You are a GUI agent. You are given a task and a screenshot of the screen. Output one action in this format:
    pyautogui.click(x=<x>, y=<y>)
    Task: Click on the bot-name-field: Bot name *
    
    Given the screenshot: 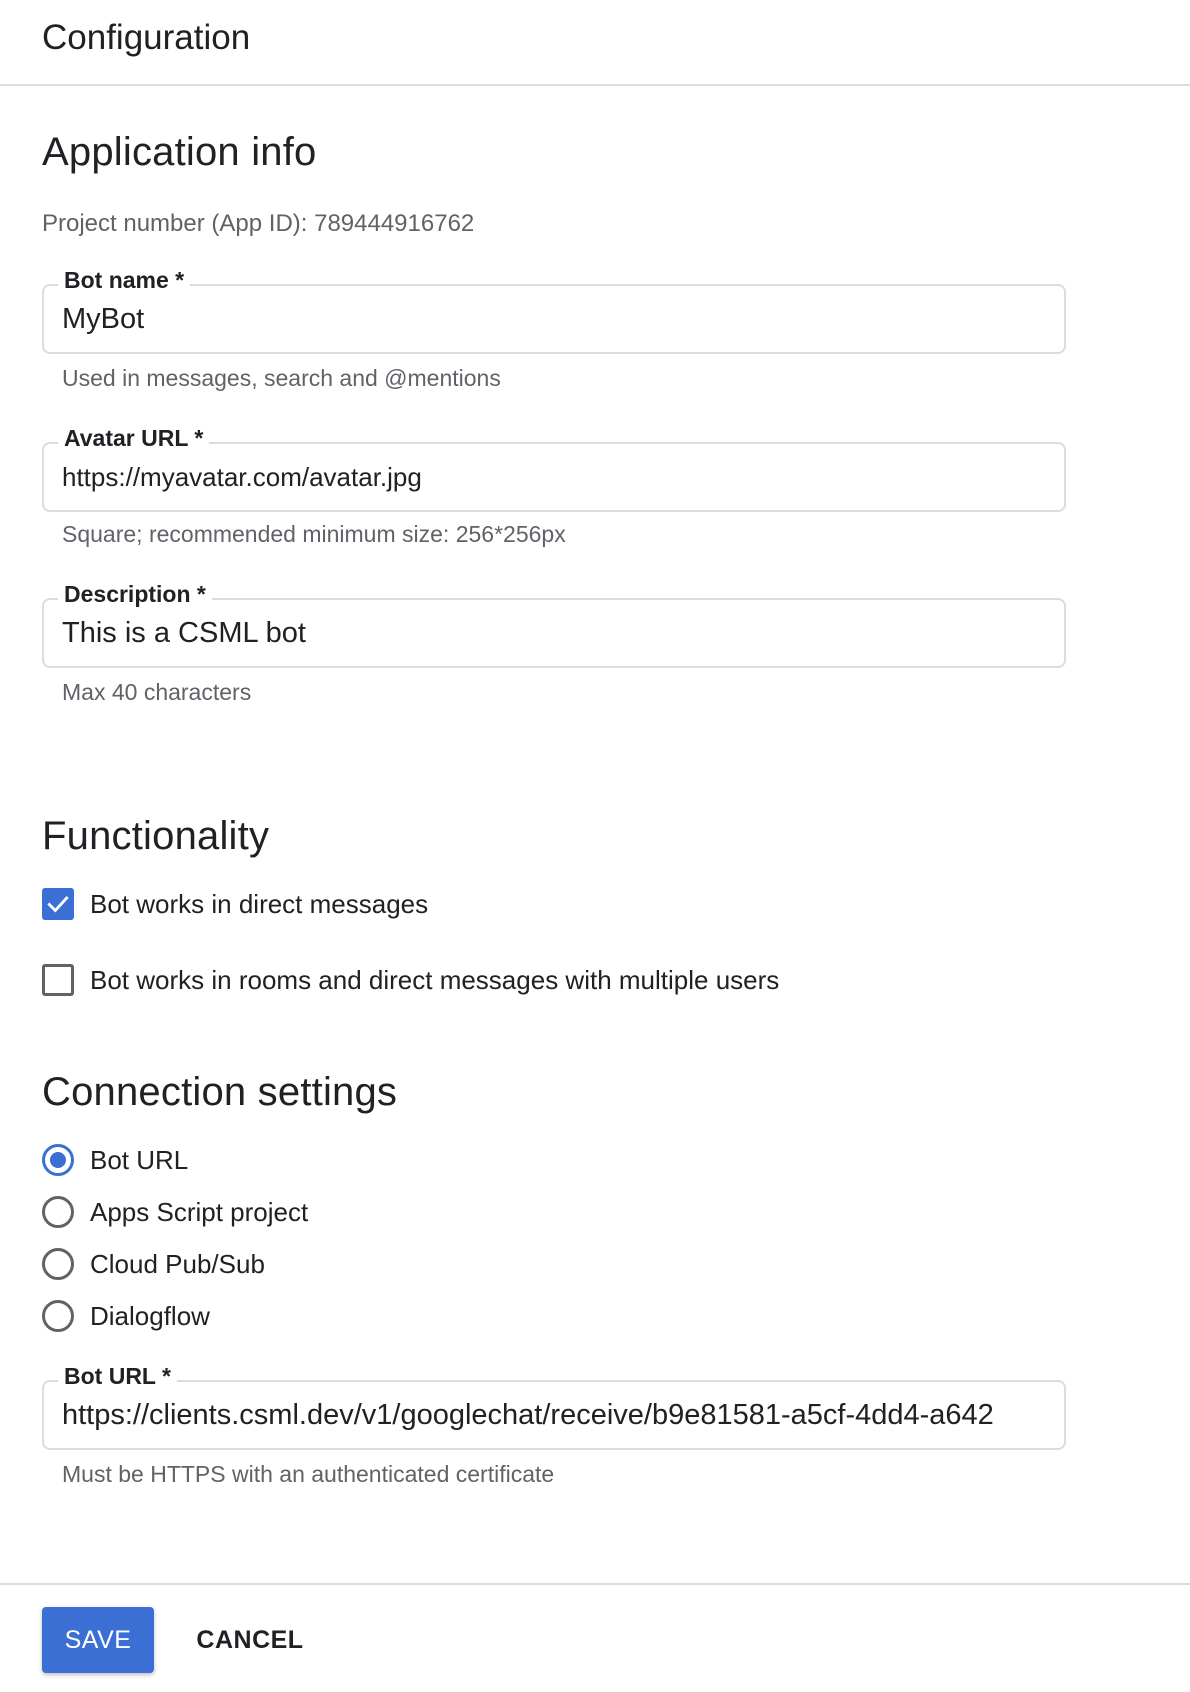 What is the action you would take?
    pyautogui.click(x=554, y=310)
    